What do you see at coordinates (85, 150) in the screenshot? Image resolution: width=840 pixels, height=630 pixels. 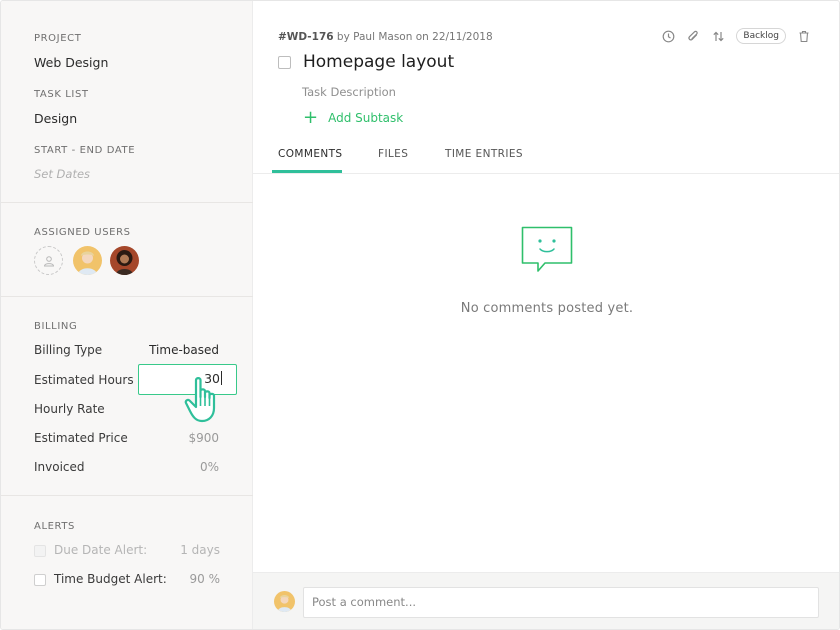 I see `date-range-label: START - END DATE` at bounding box center [85, 150].